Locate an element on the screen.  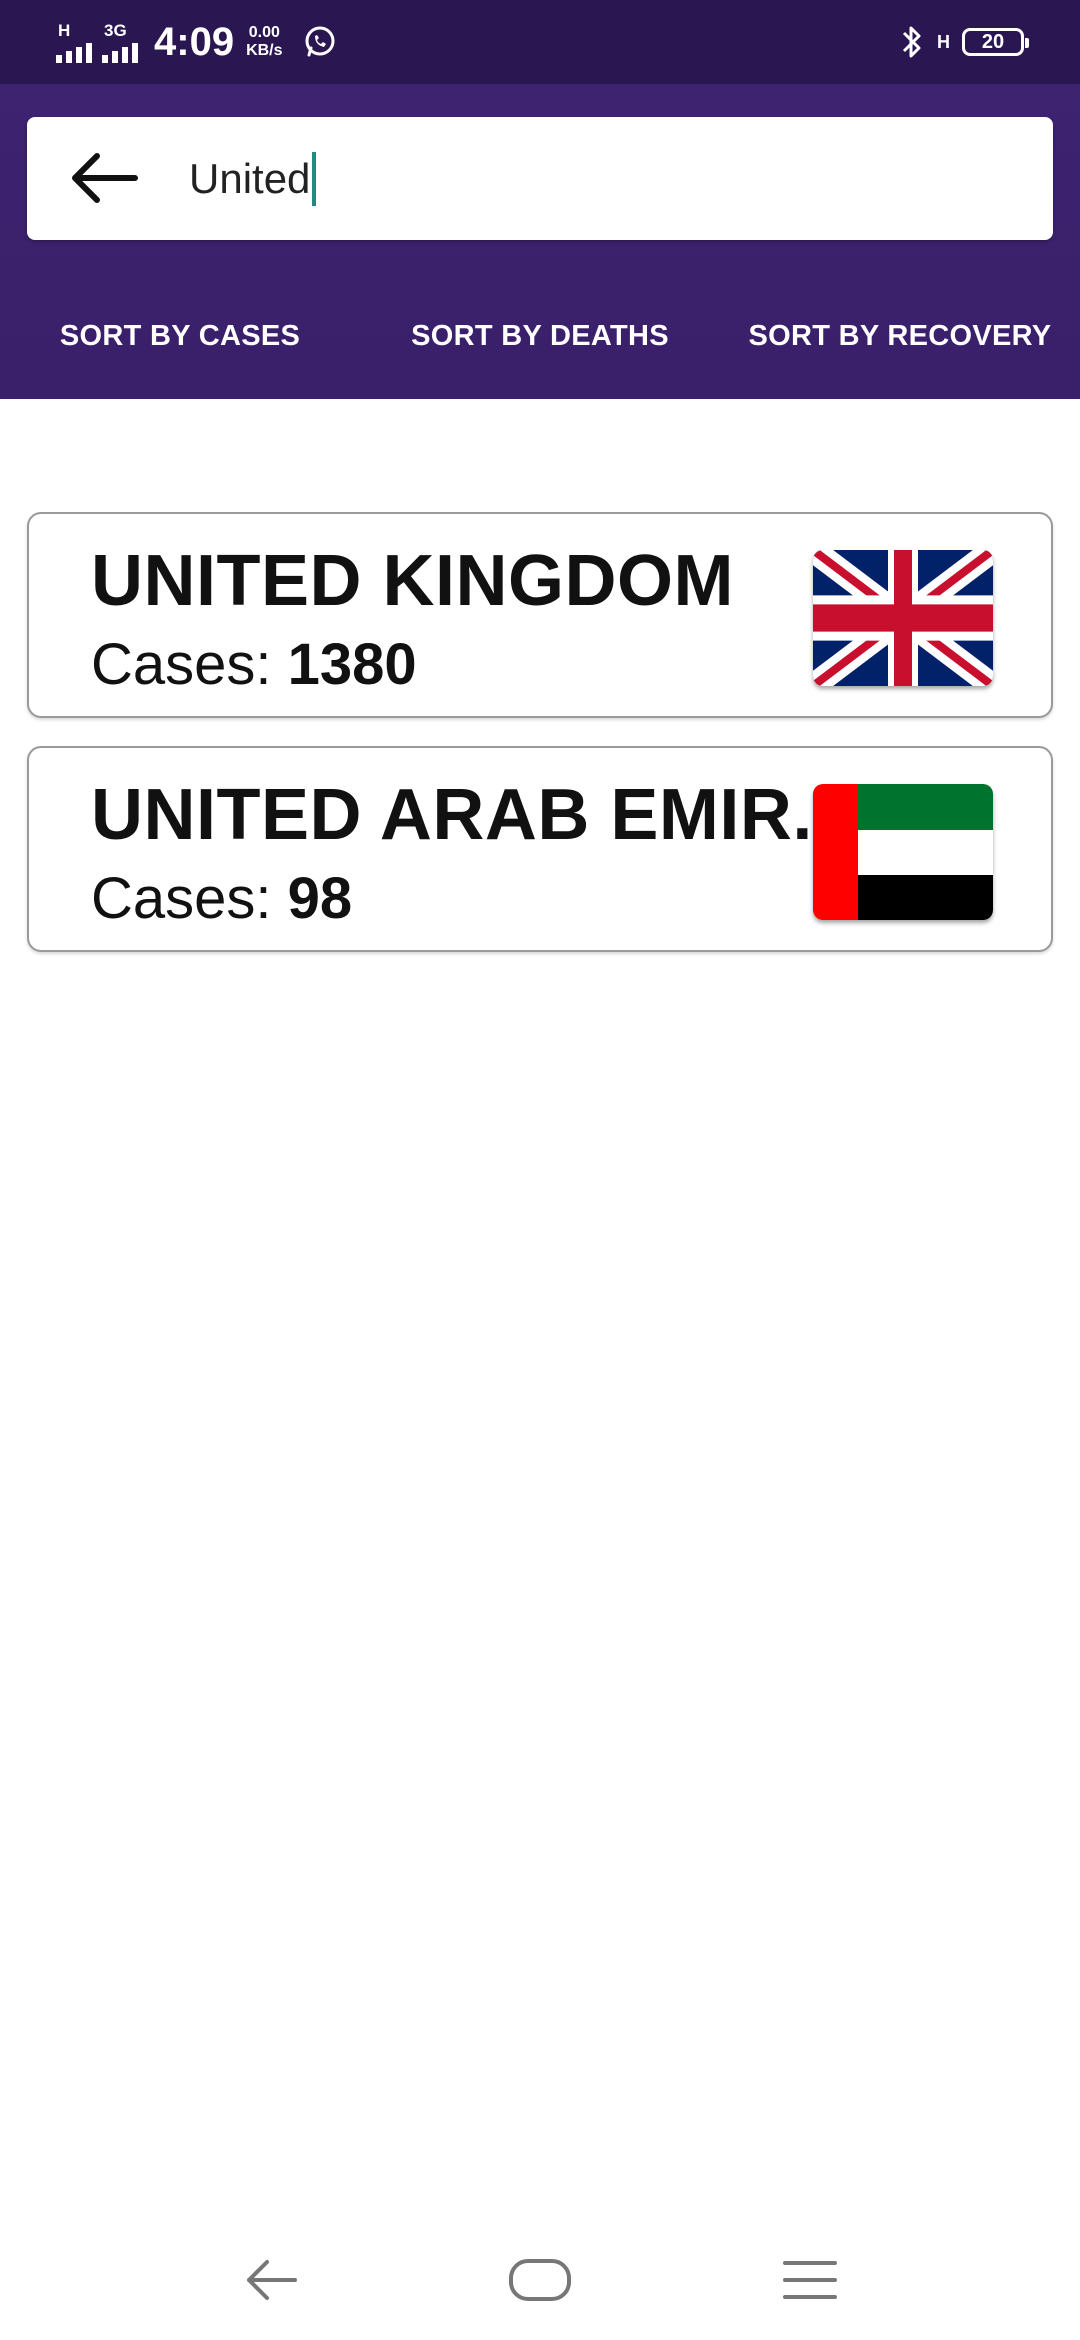
system-nav-bar is located at coordinates (540, 2280).